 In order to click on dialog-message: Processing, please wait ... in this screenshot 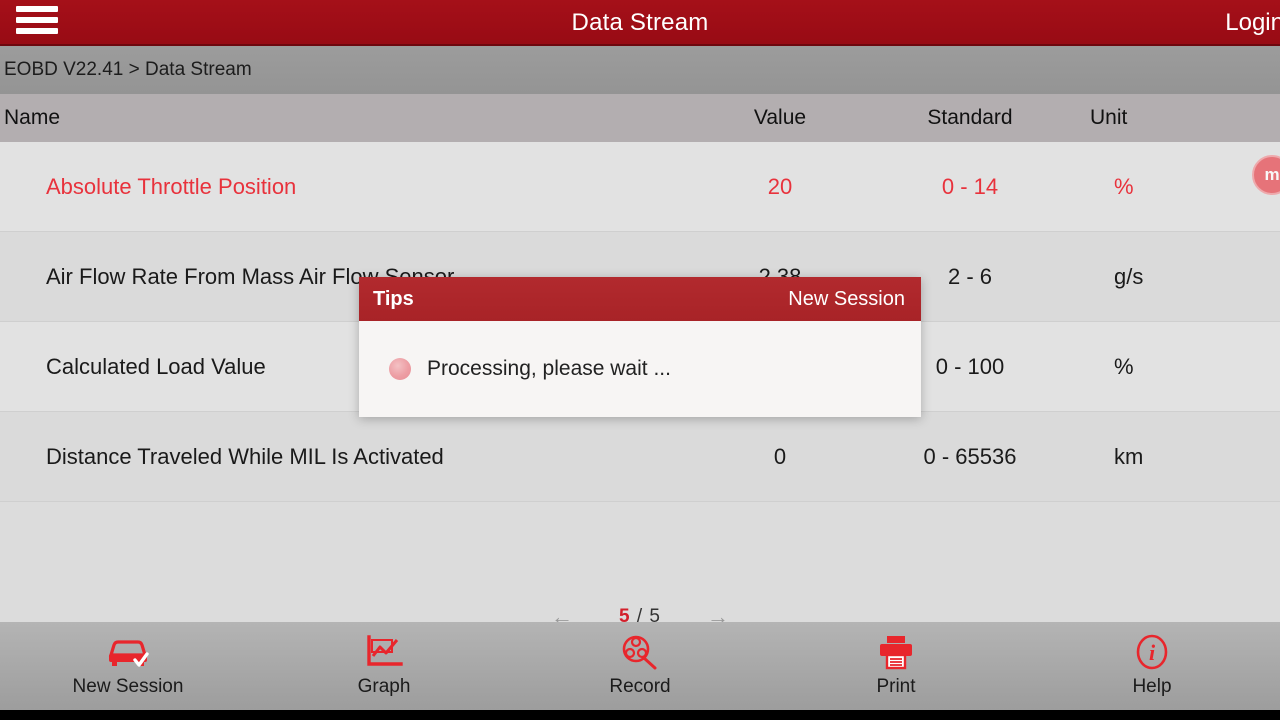, I will do `click(549, 368)`.